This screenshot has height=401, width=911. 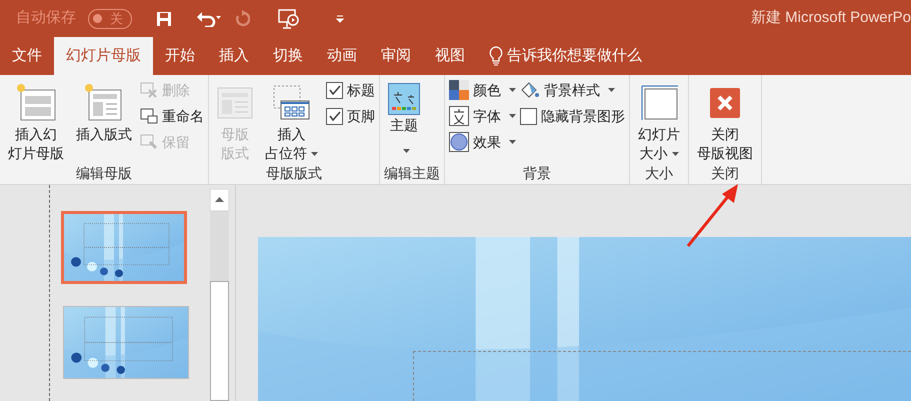 What do you see at coordinates (583, 116) in the screenshot?
I see `checkbox-label: 隐藏背景图形` at bounding box center [583, 116].